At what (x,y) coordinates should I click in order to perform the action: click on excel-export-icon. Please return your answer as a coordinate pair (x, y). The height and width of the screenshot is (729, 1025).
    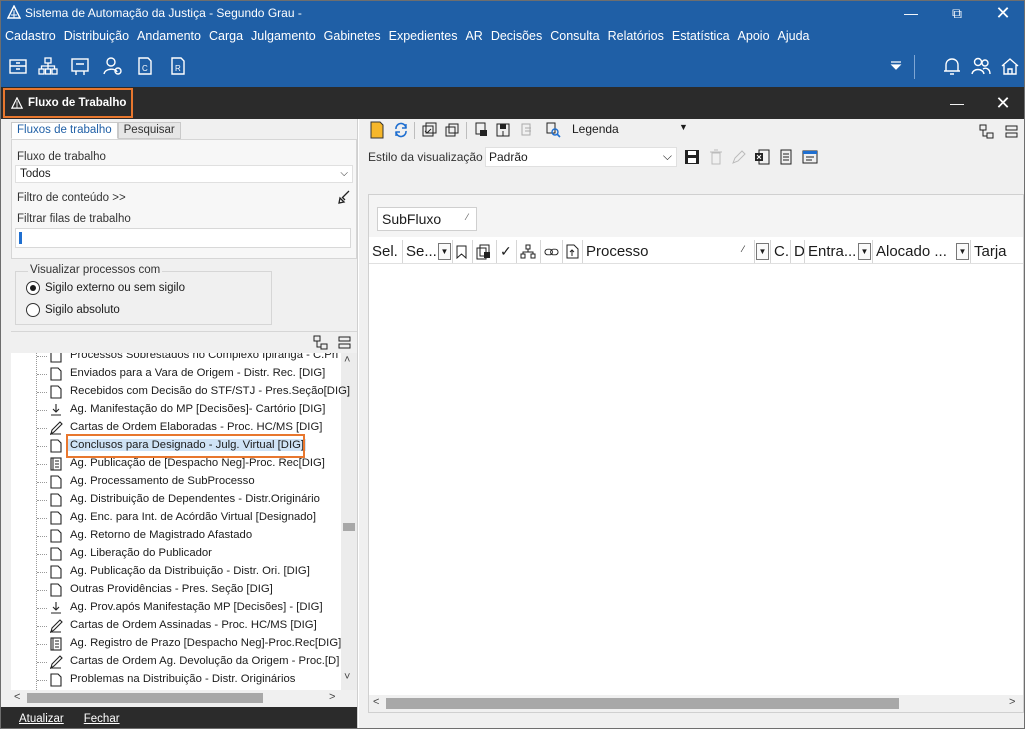
    Looking at the image, I should click on (762, 157).